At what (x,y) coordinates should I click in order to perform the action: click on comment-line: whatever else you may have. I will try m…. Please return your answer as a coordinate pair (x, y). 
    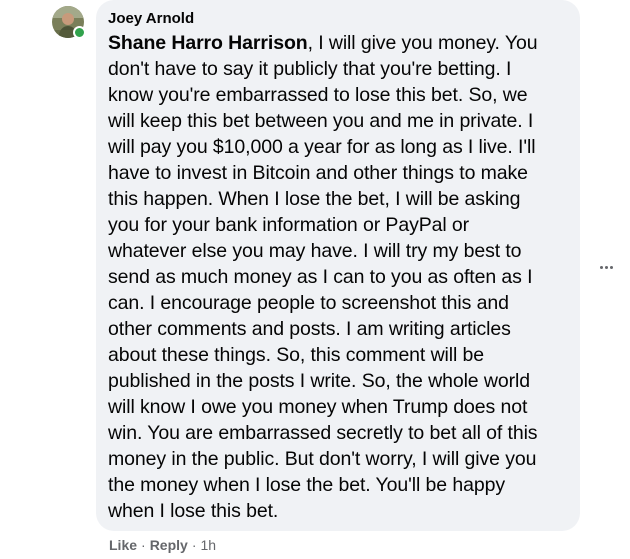
    Looking at the image, I should click on (315, 251).